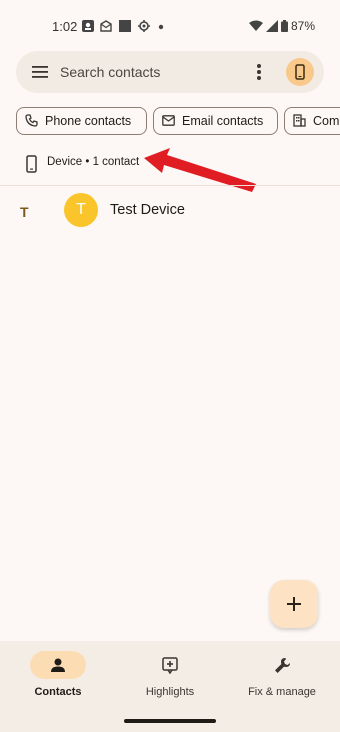 This screenshot has width=340, height=732. Describe the element at coordinates (81, 210) in the screenshot. I see `contact-avatar: T` at that location.